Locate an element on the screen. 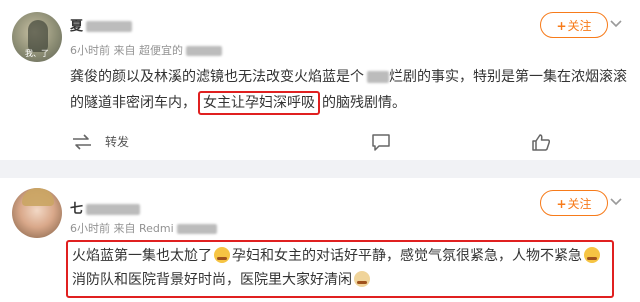 The height and width of the screenshot is (302, 640). chevron-down-icon is located at coordinates (616, 202).